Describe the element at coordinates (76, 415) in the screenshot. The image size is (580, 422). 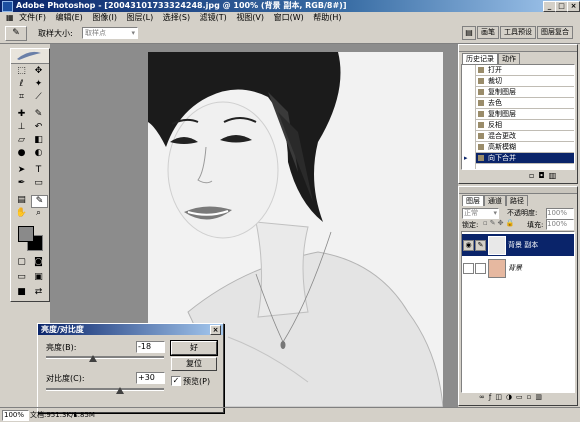
I see `status-menu-icon: ▸` at that location.